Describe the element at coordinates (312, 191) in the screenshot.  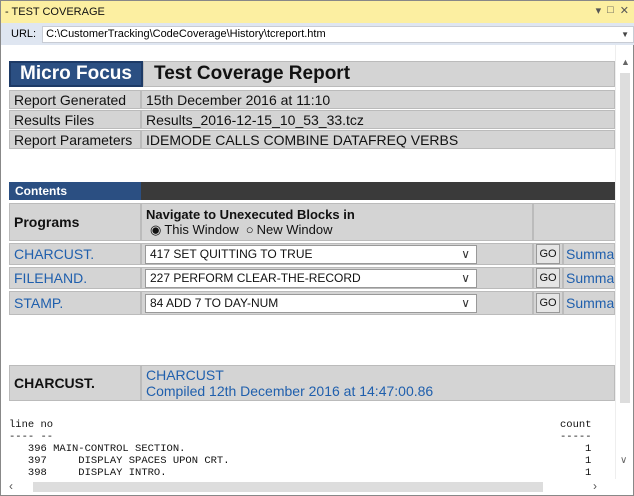
I see `contents-bar: Contents` at that location.